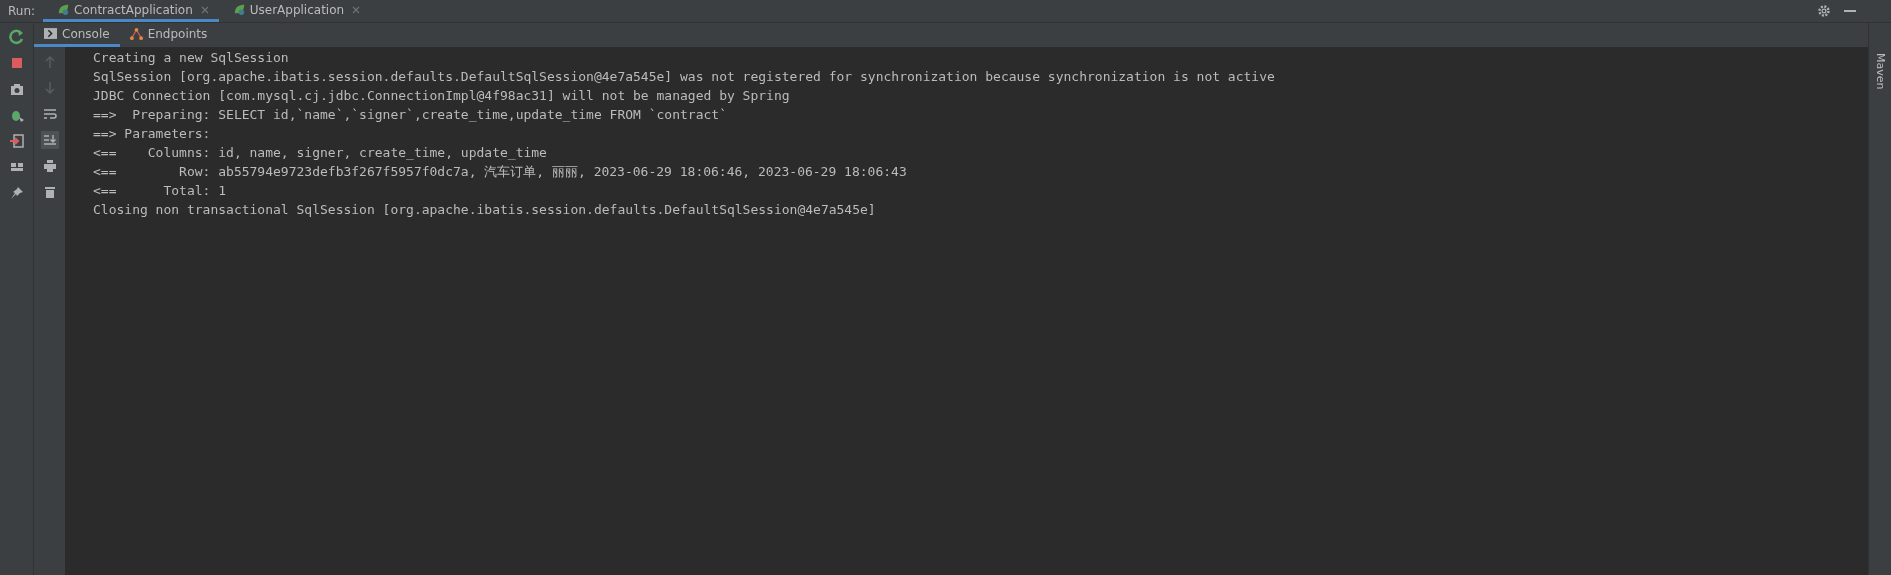  I want to click on run-tab: UserApplication, so click(294, 11).